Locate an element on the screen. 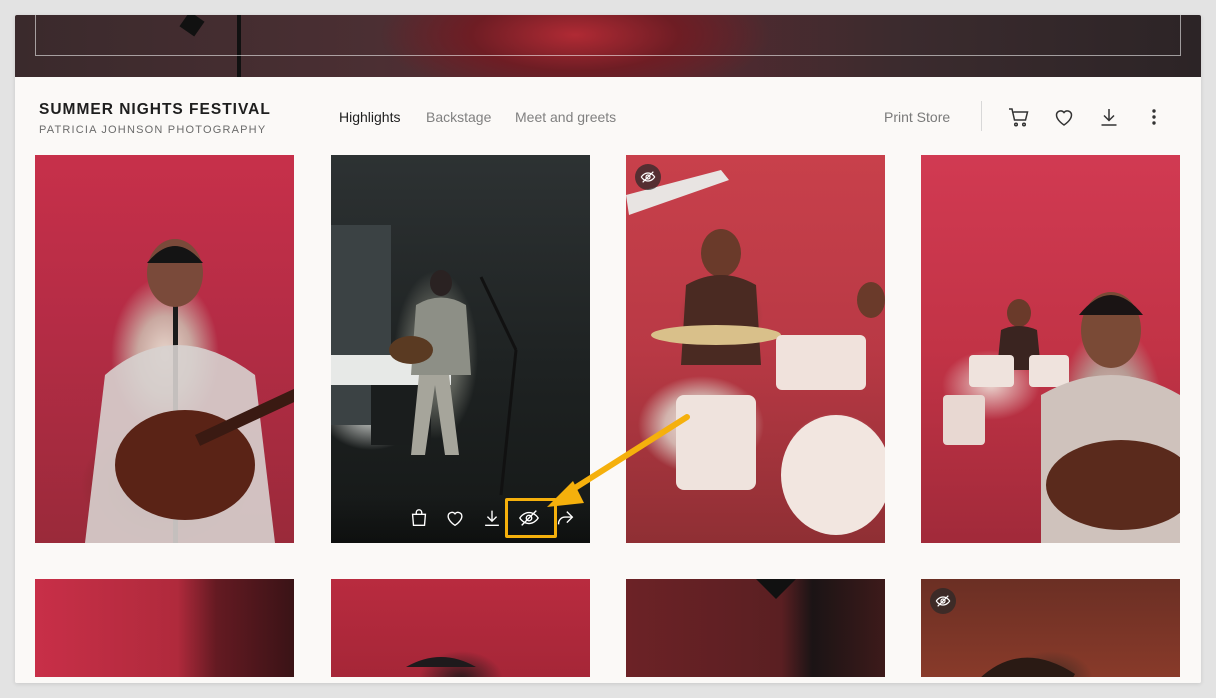 This screenshot has height=698, width=1216. cover-photo is located at coordinates (608, 46).